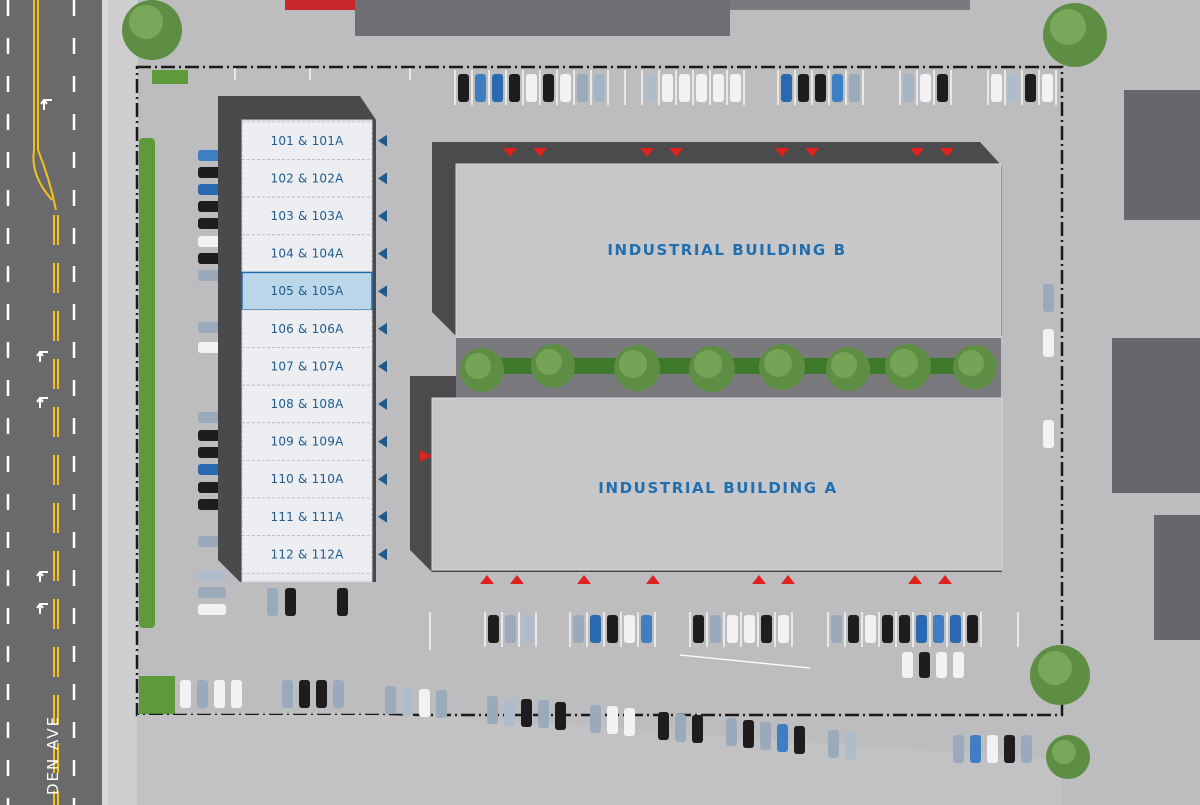  I want to click on unit-row: 111 & 111A, so click(314, 516).